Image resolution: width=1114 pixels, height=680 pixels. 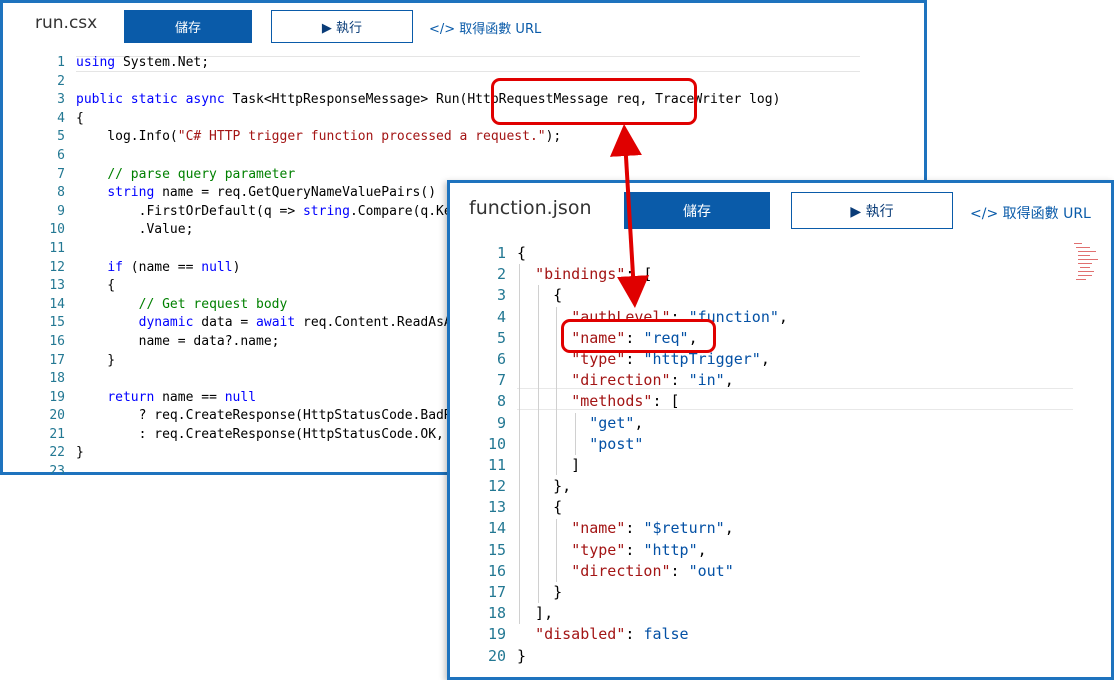 What do you see at coordinates (639, 549) in the screenshot?
I see `code-text: "type": "http",` at bounding box center [639, 549].